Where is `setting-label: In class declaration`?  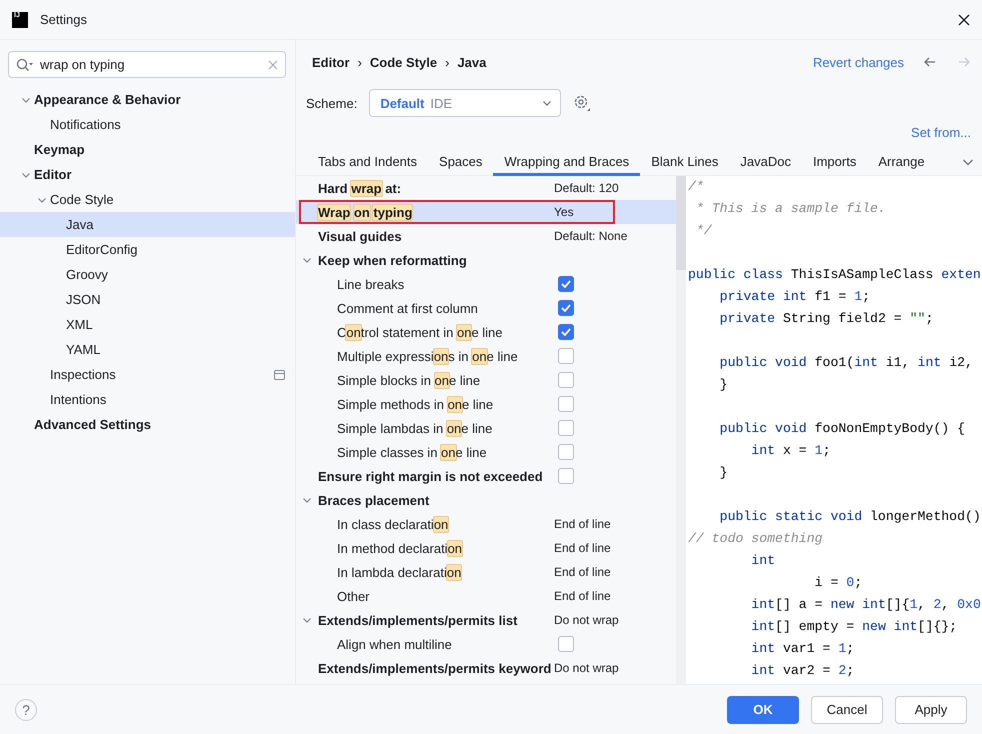
setting-label: In class declaration is located at coordinates (393, 524).